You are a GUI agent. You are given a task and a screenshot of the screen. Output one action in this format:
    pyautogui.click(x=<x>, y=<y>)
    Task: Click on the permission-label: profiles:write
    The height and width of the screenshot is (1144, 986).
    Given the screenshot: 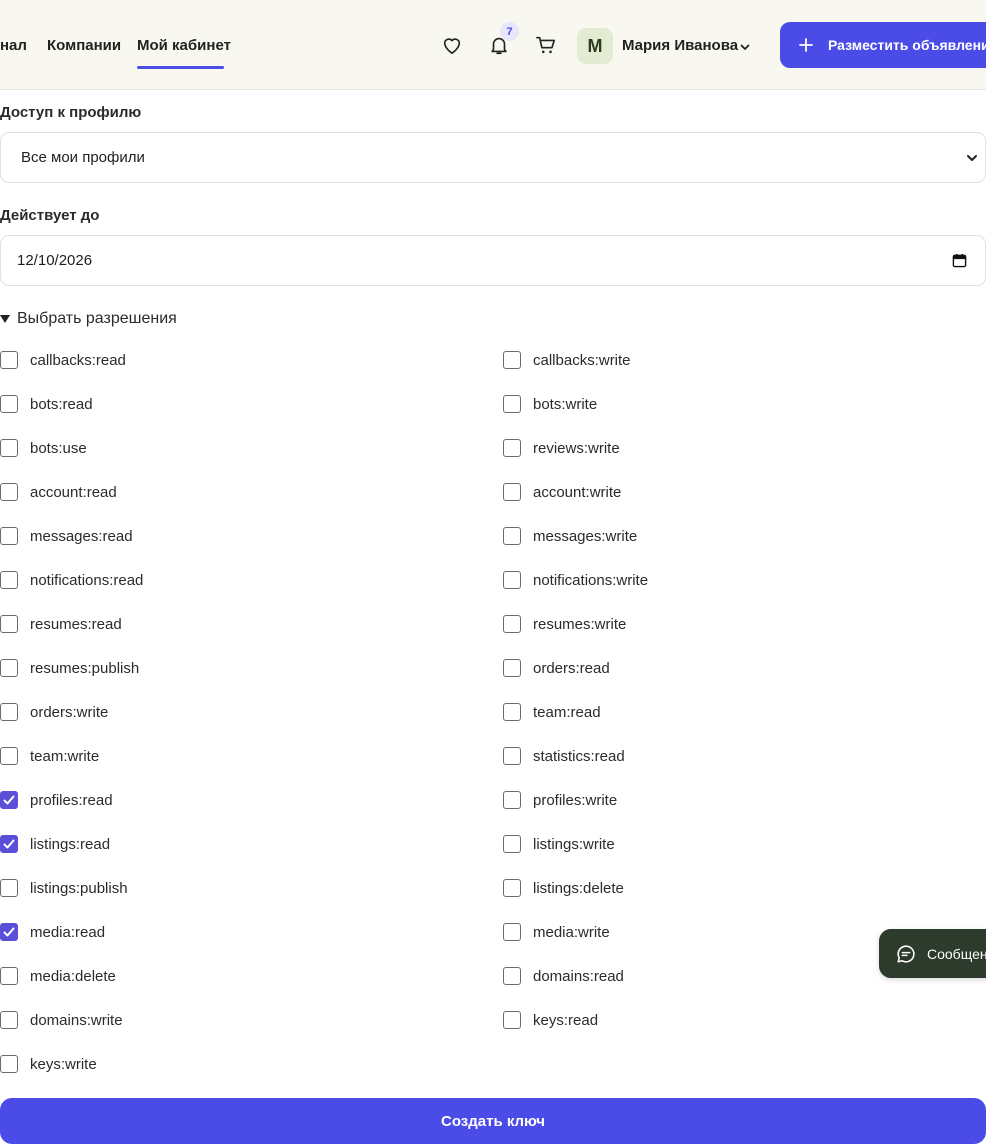 What is the action you would take?
    pyautogui.click(x=575, y=800)
    